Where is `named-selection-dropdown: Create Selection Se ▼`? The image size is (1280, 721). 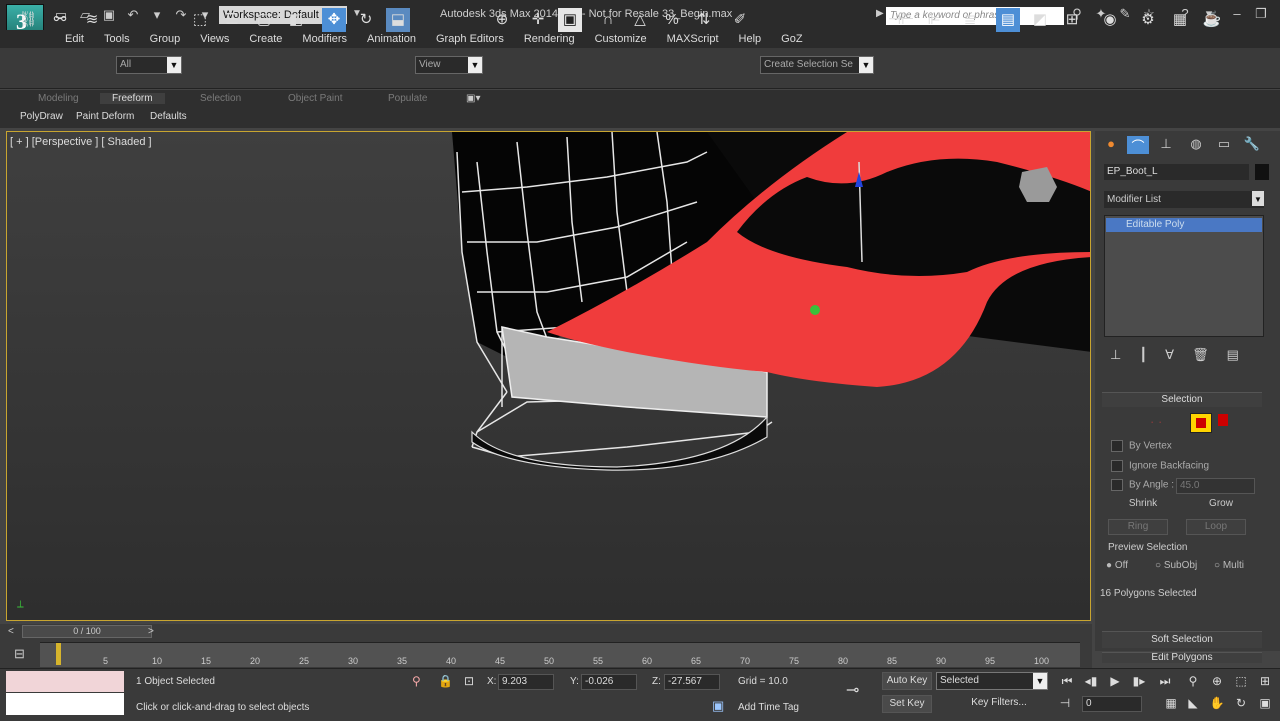
named-selection-dropdown: Create Selection Se ▼ is located at coordinates (817, 65).